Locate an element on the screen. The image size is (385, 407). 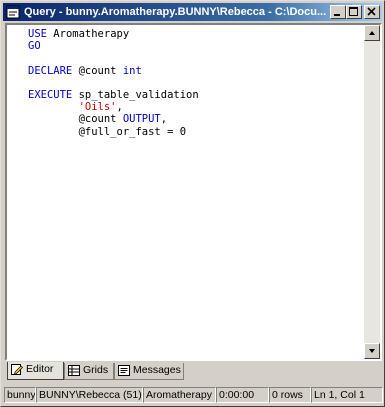
status-database: Aromatherapy is located at coordinates (179, 395).